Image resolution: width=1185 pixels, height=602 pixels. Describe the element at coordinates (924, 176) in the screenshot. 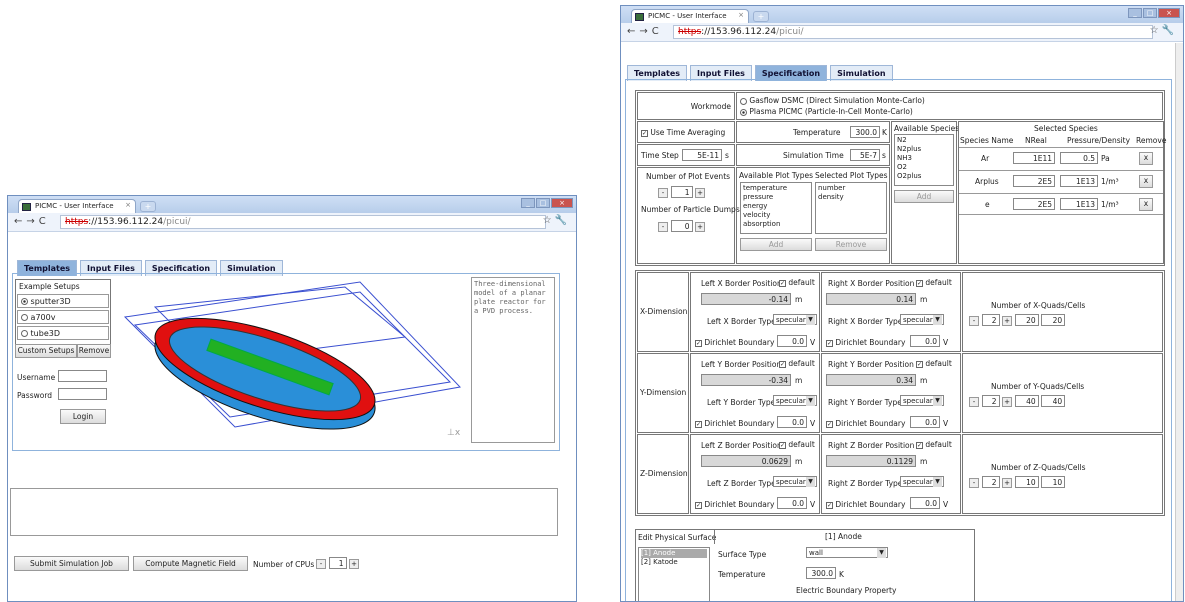

I see `list-item: O2plus` at that location.